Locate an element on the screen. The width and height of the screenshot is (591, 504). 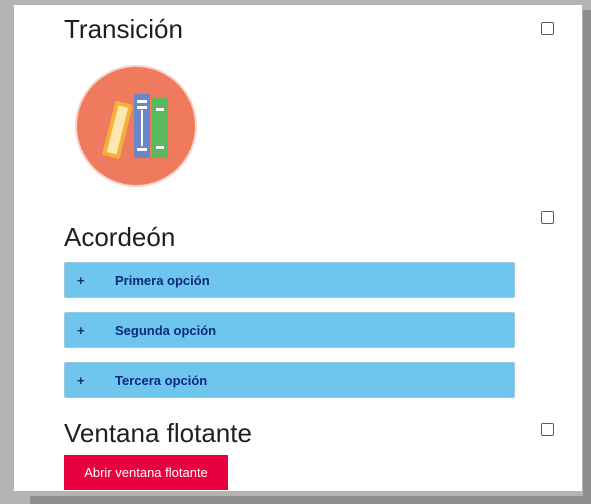
open-modal-button: Abrir ventana flotante is located at coordinates (146, 472).